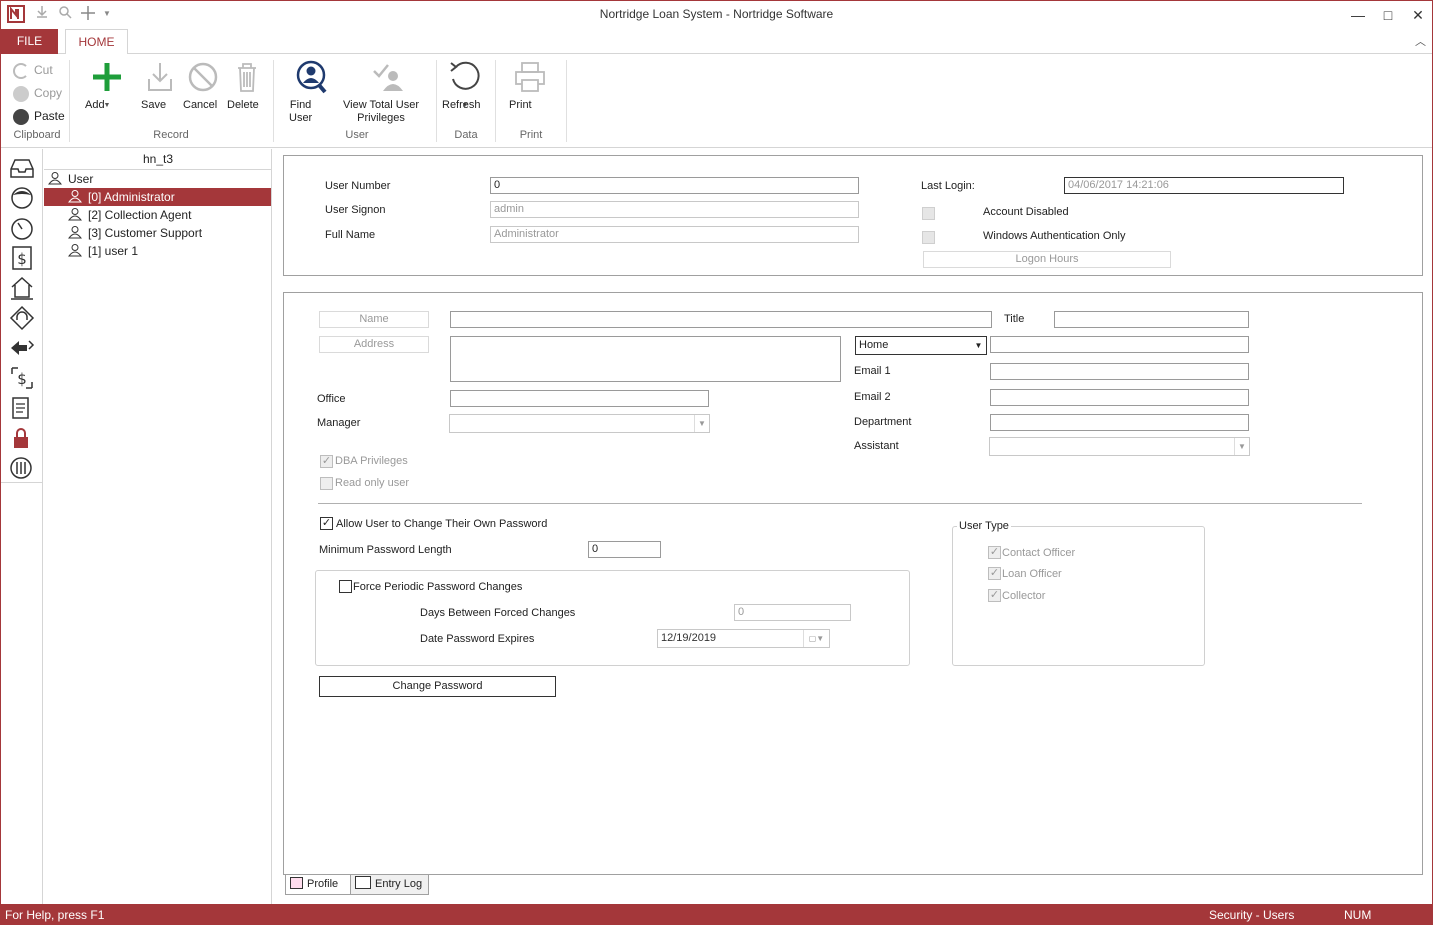 This screenshot has width=1433, height=925. I want to click on tree-item-label: [2] Collection Agent, so click(140, 215).